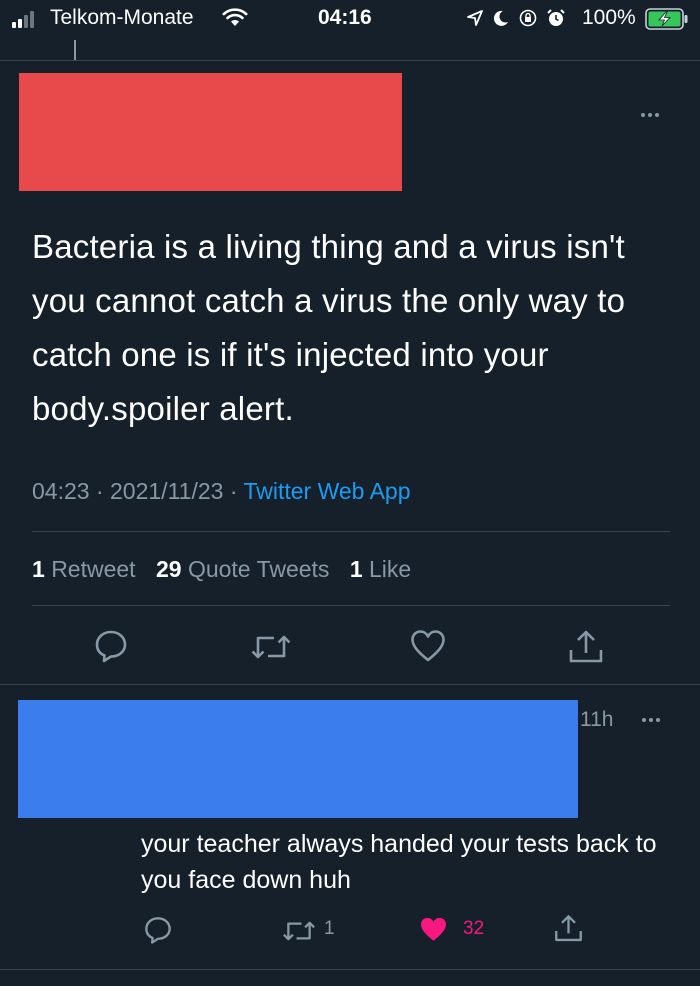 The width and height of the screenshot is (700, 986). I want to click on reply-reply-icon, so click(158, 930).